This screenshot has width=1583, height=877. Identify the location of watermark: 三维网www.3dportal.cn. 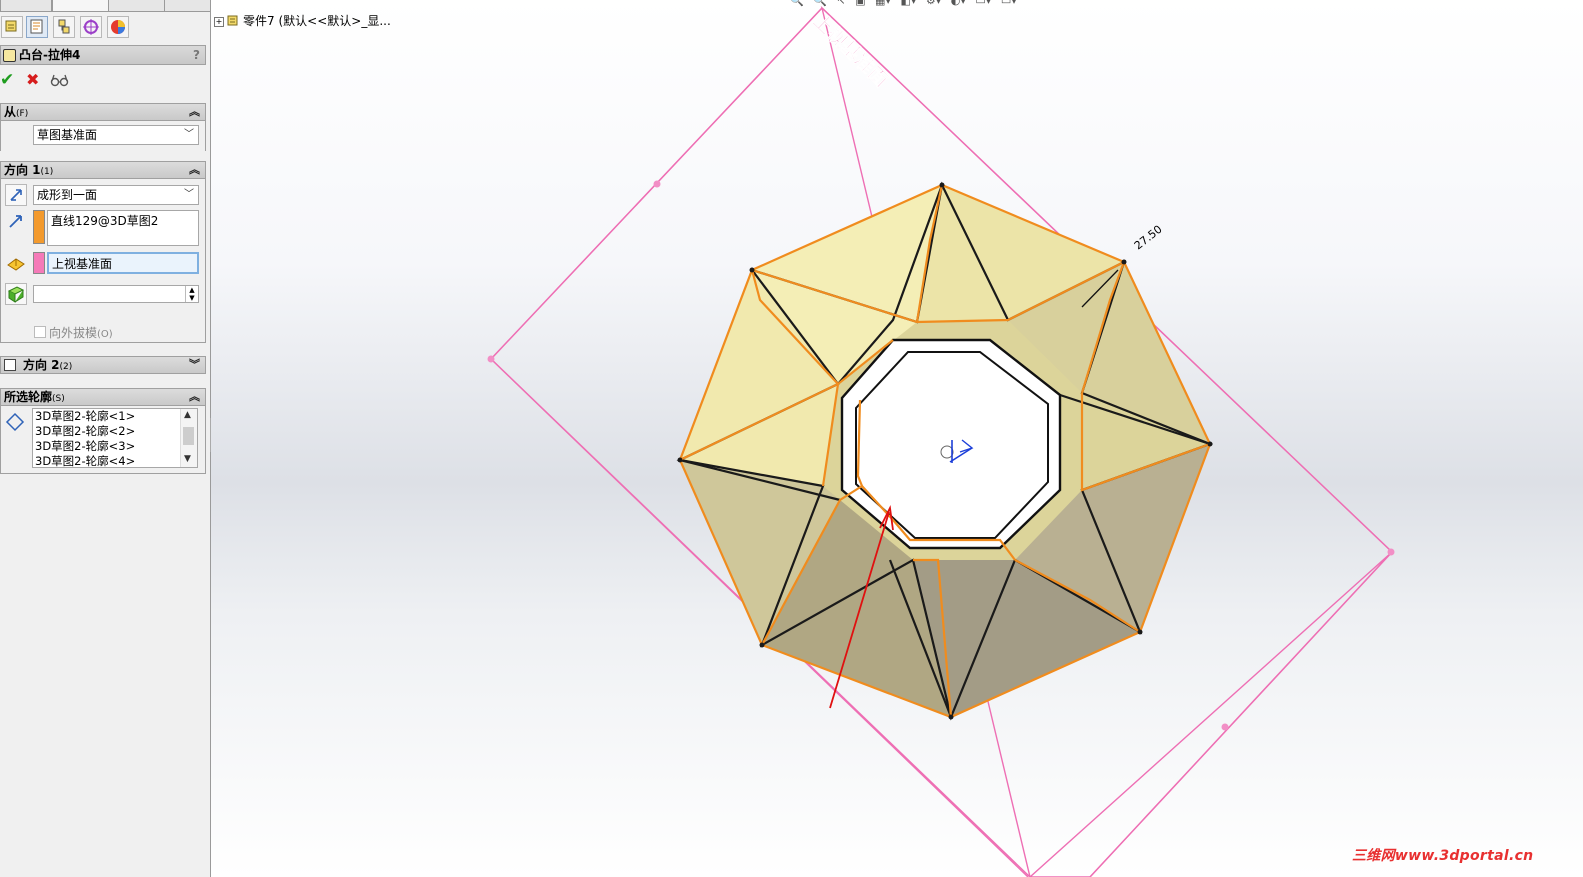
(1443, 856).